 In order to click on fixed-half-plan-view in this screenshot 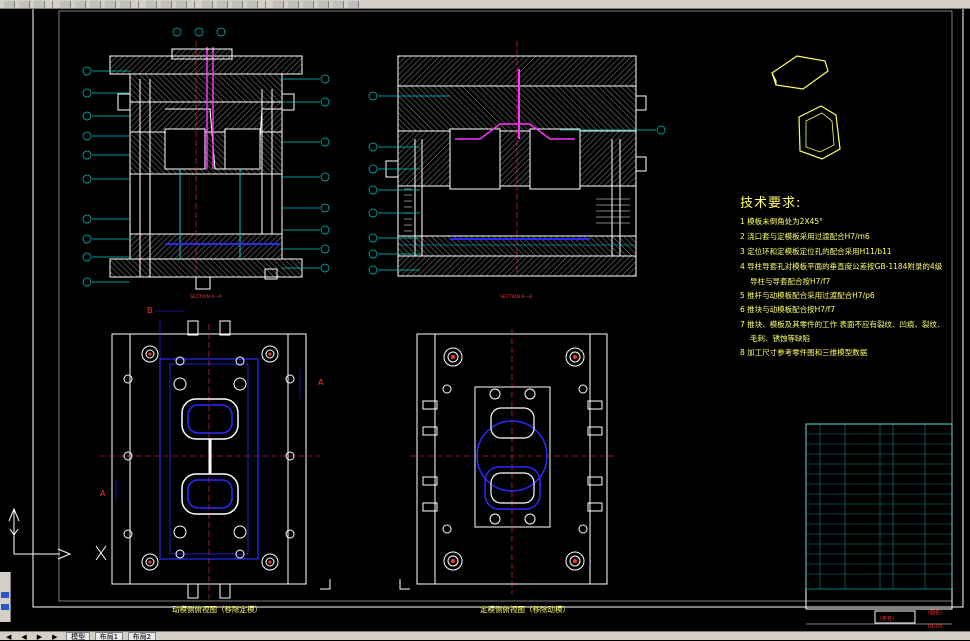, I will do `click(512, 461)`.